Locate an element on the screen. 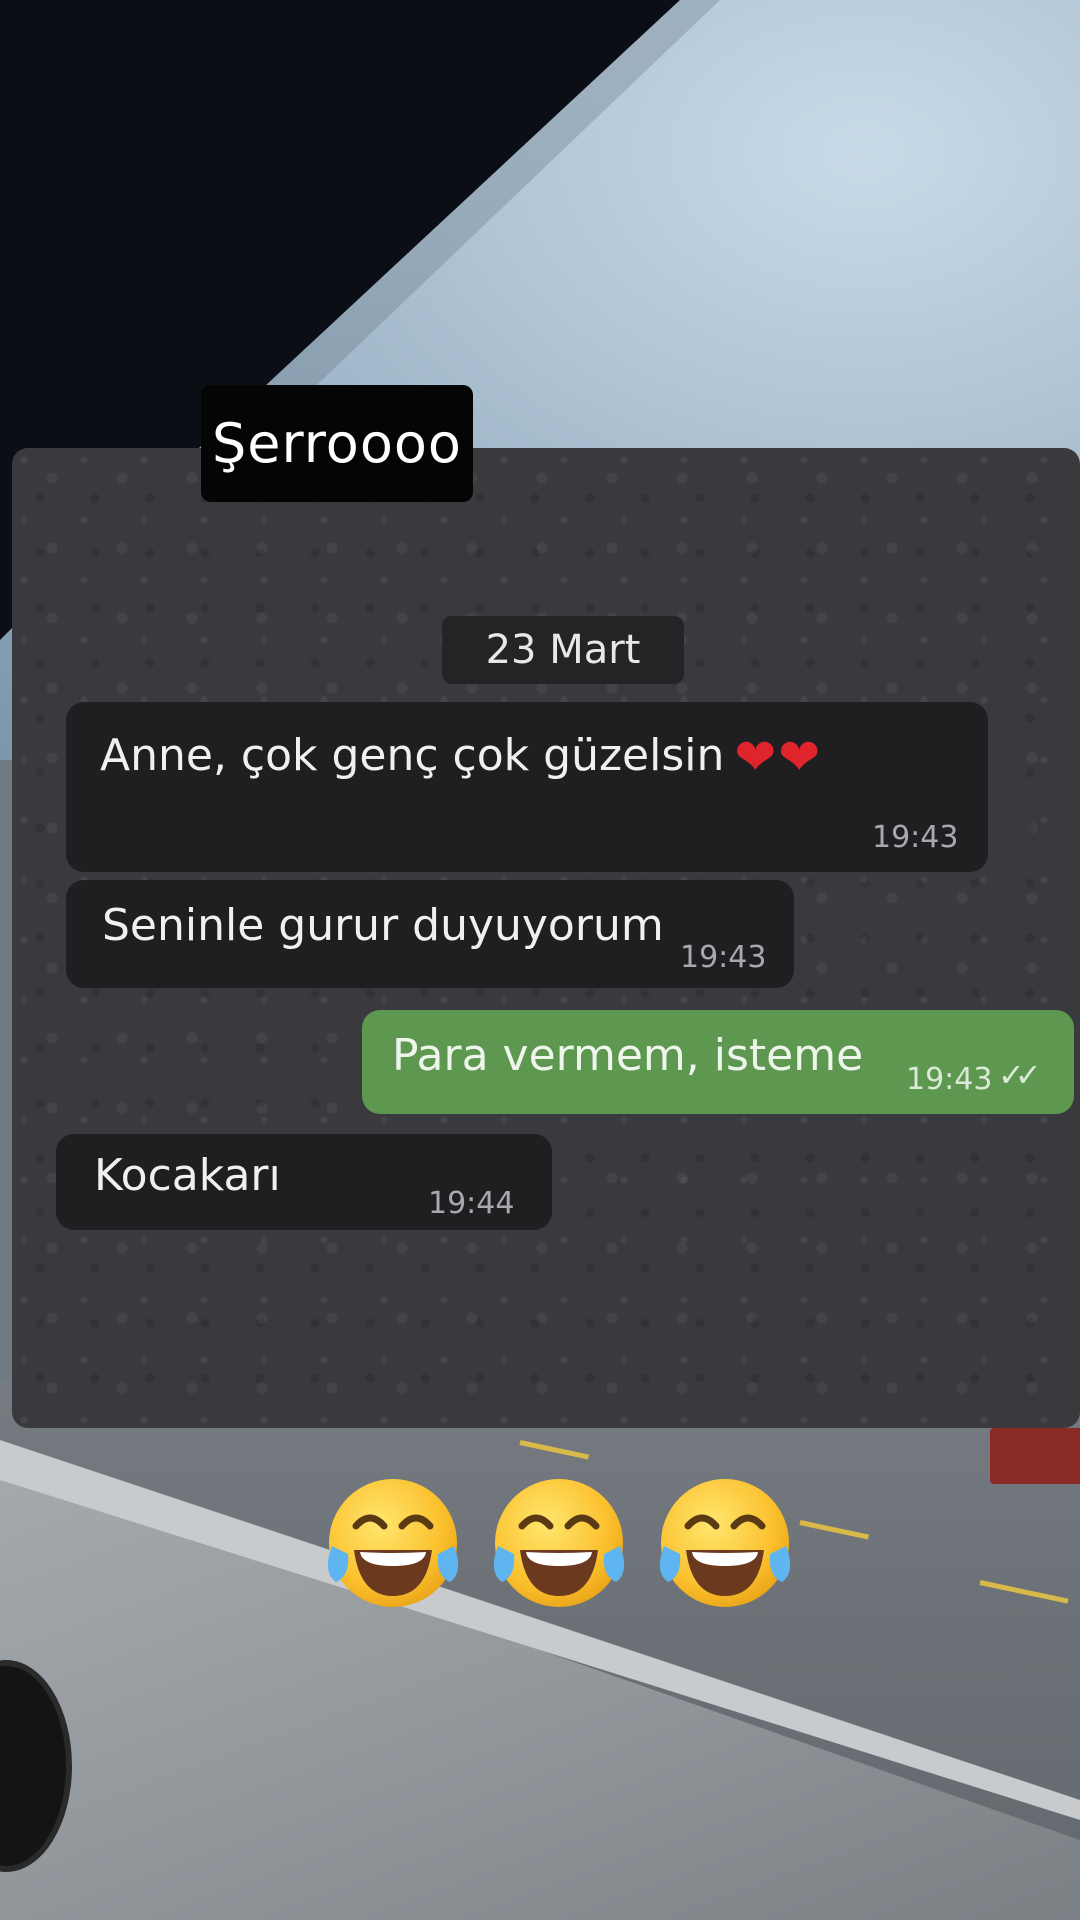  message-text: Kocakarı is located at coordinates (187, 1175).